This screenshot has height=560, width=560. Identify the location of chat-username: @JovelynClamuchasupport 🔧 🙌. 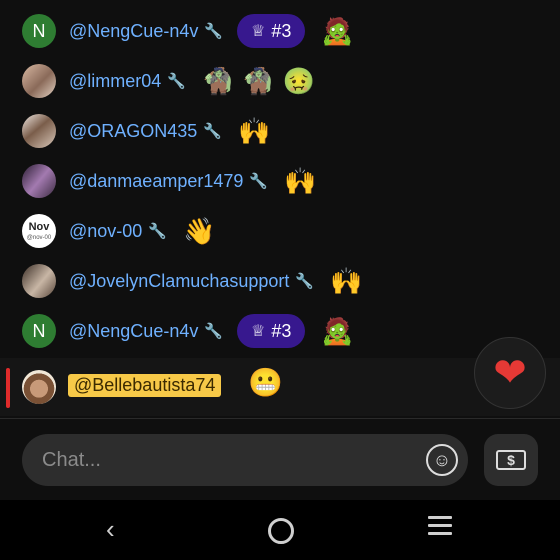
(215, 281).